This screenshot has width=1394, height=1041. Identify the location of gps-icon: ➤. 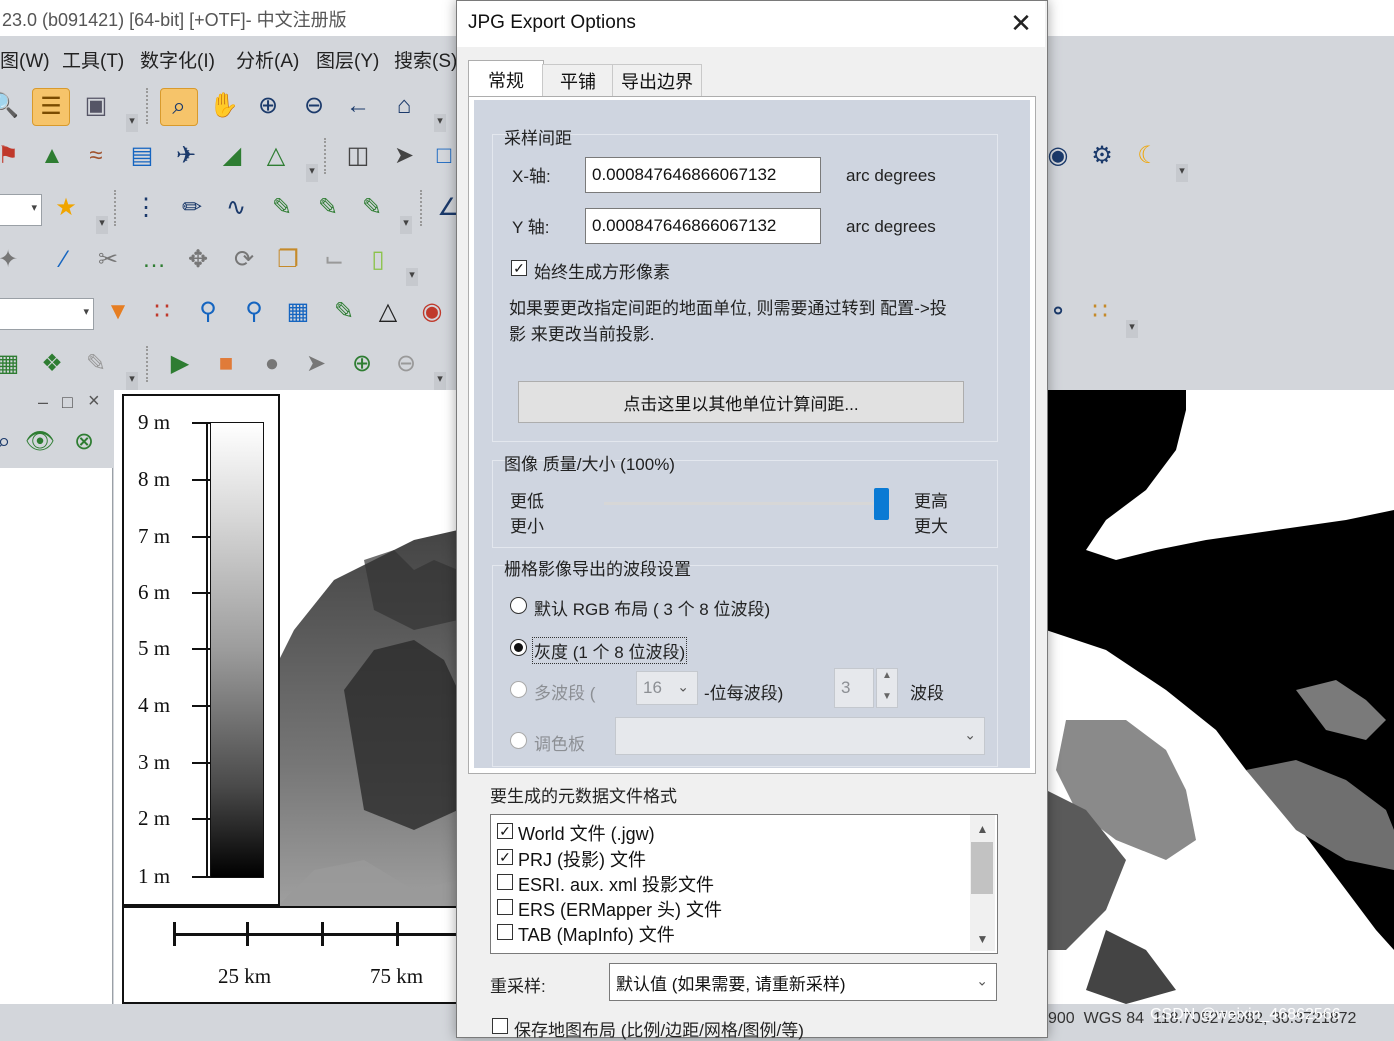
(404, 156).